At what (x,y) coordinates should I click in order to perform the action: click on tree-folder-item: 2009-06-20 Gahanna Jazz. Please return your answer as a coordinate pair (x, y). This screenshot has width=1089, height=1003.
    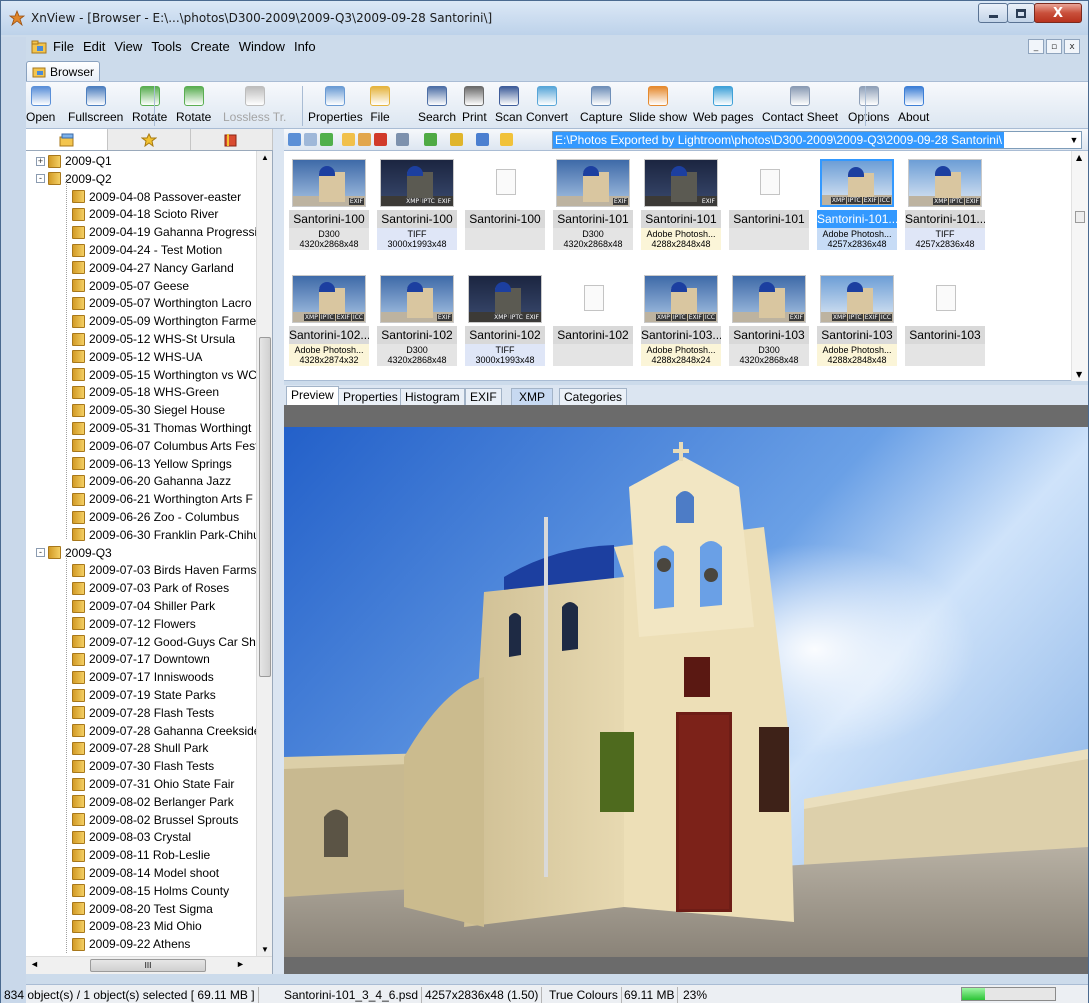
    Looking at the image, I should click on (151, 481).